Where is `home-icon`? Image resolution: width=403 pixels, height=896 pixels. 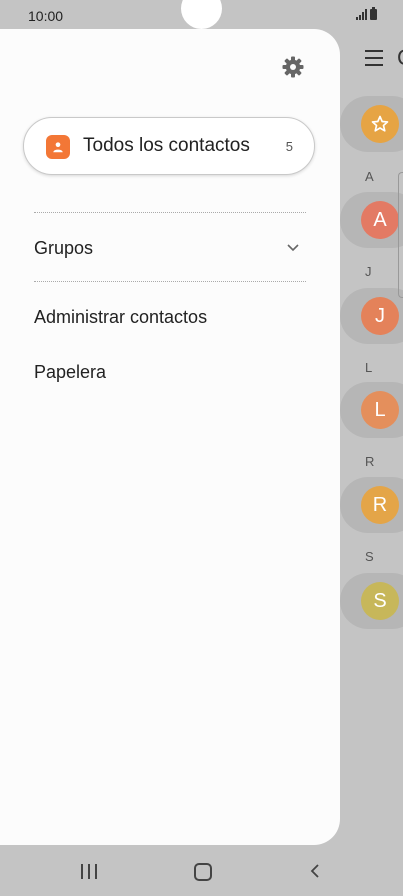
home-icon is located at coordinates (203, 872).